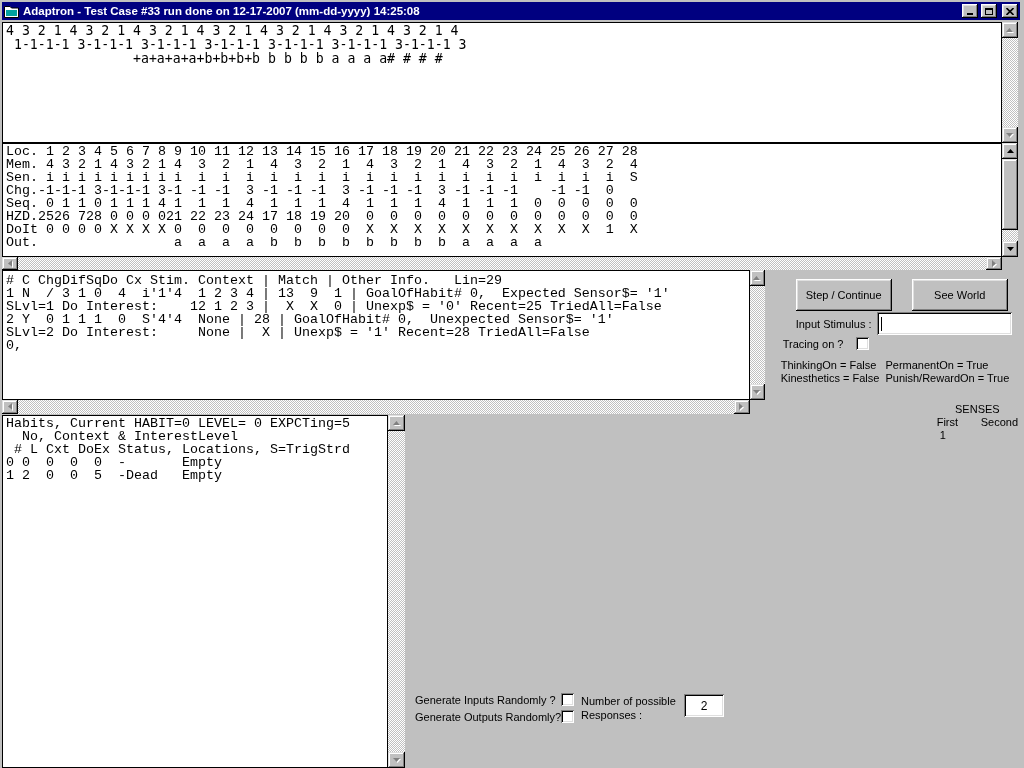 The image size is (1024, 768). What do you see at coordinates (485, 699) in the screenshot?
I see `option-label: Generate Inputs Randomly ?` at bounding box center [485, 699].